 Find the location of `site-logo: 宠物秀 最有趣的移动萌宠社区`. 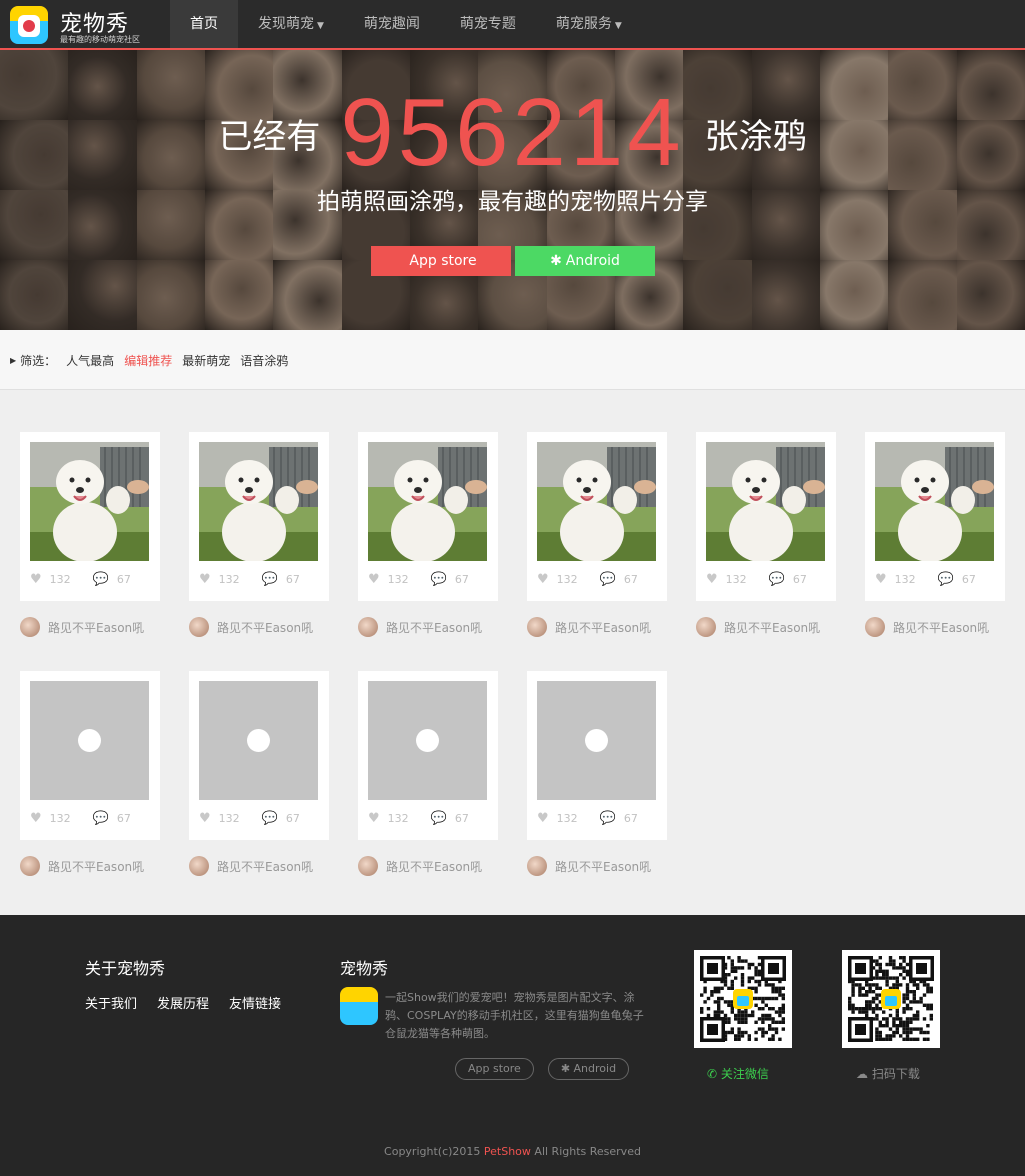

site-logo: 宠物秀 最有趣的移动萌宠社区 is located at coordinates (75, 26).